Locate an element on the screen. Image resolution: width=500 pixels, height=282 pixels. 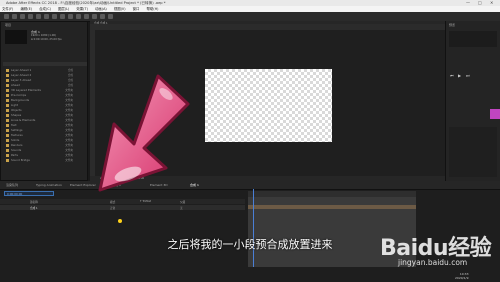
pointer-arrow-icon is located at coordinates (144, 133).